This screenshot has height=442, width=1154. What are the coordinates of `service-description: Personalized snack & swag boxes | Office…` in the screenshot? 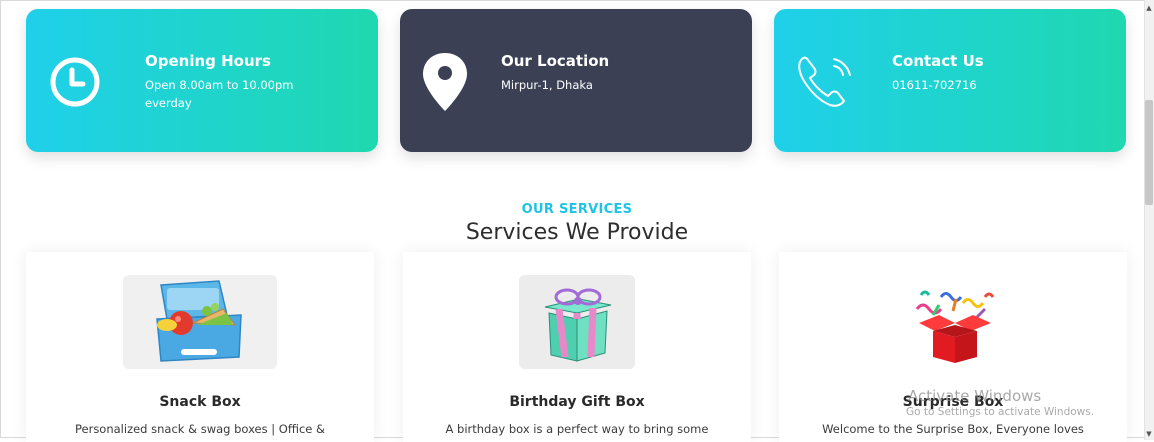 It's located at (199, 429).